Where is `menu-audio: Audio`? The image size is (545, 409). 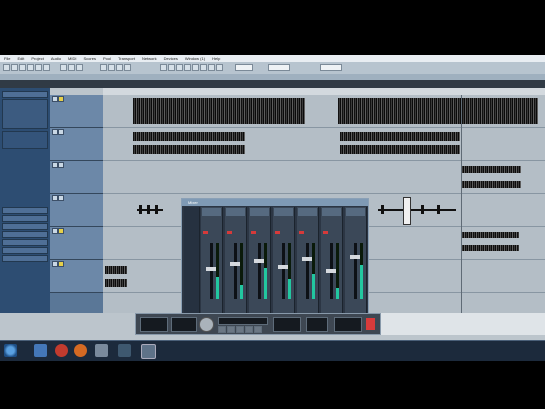 menu-audio: Audio is located at coordinates (56, 58).